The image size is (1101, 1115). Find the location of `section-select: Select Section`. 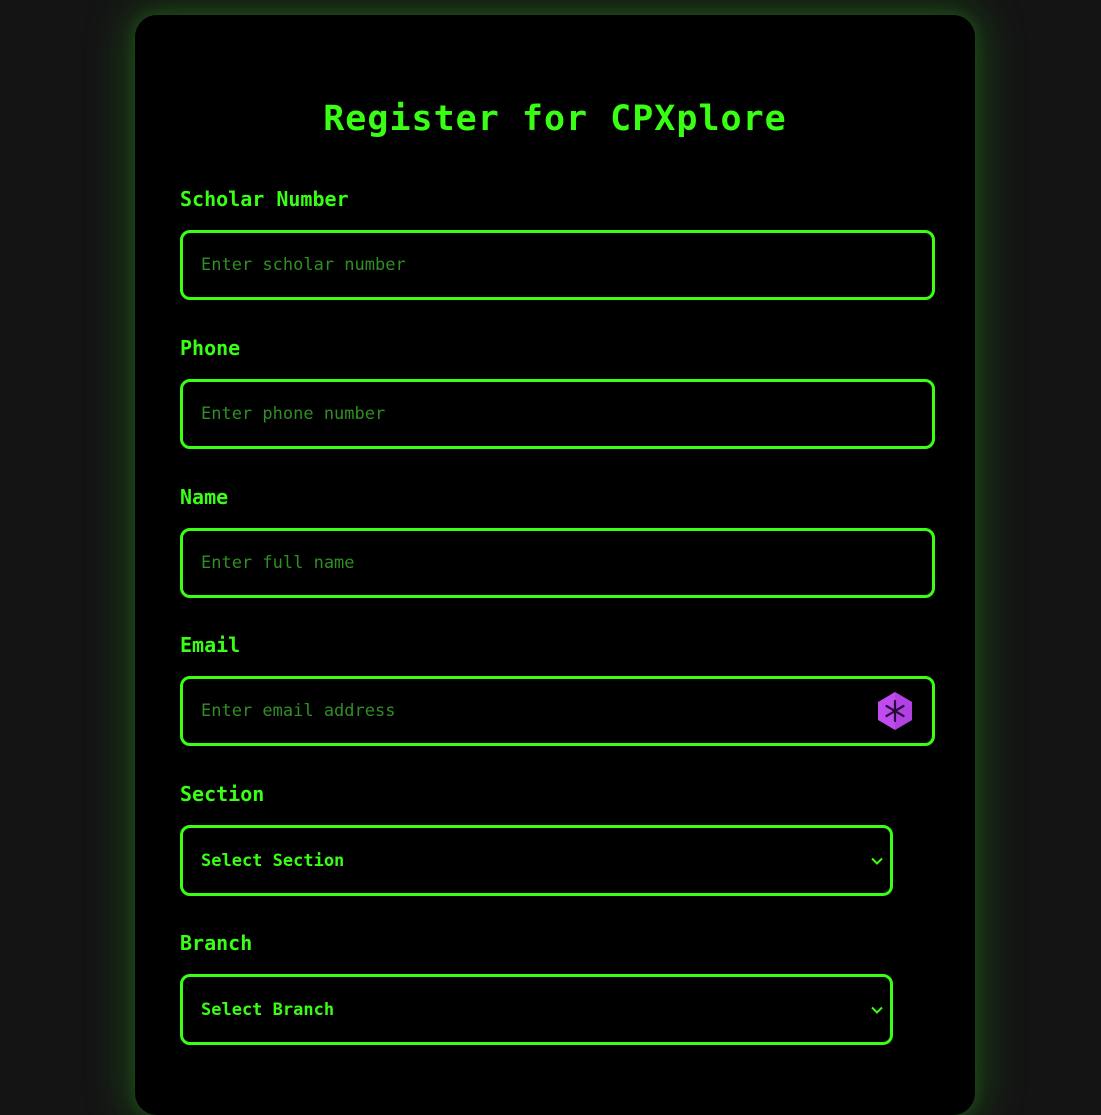

section-select: Select Section is located at coordinates (536, 860).